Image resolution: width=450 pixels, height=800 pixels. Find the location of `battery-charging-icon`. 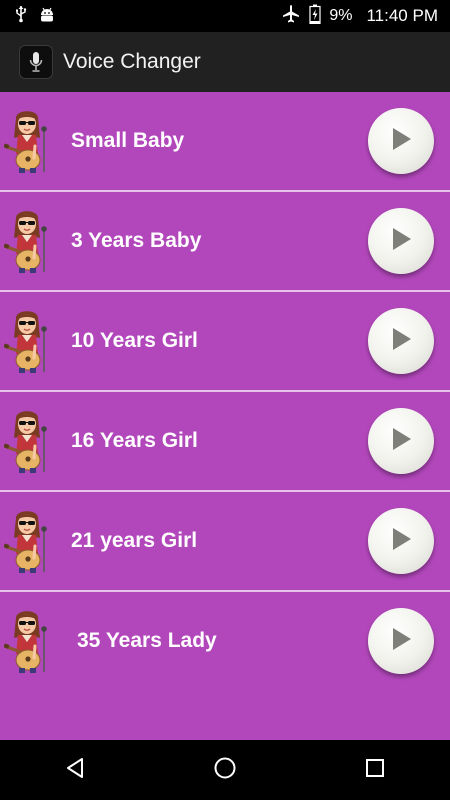

battery-charging-icon is located at coordinates (315, 16).